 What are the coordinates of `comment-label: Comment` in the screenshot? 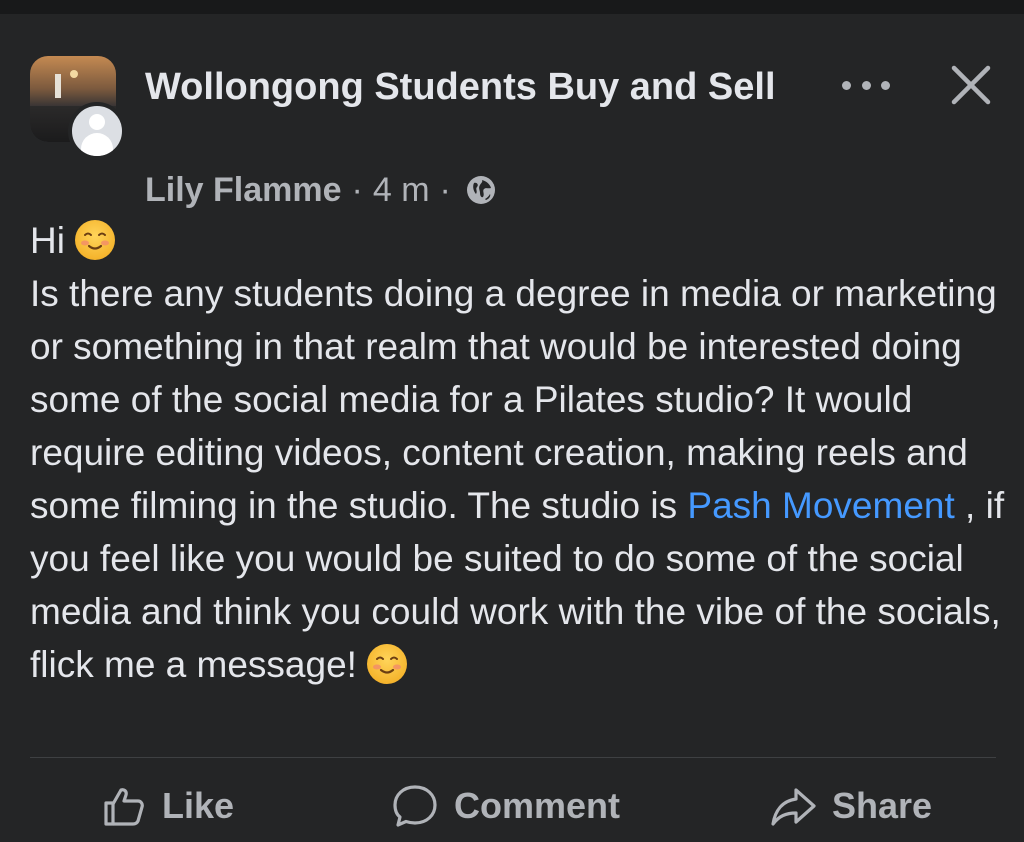 It's located at (537, 805).